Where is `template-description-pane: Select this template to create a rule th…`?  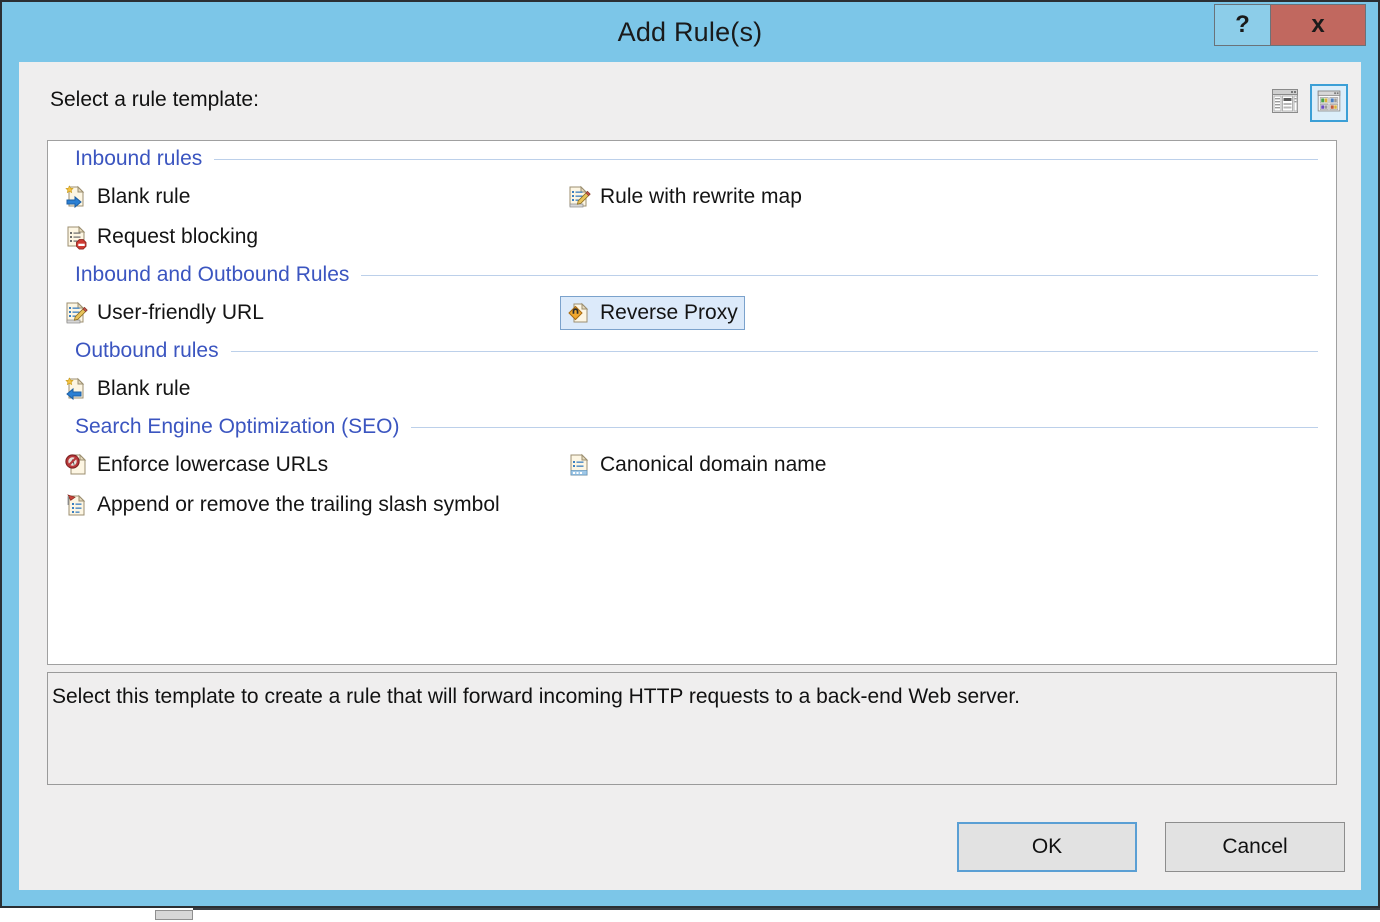
template-description-pane: Select this template to create a rule th… is located at coordinates (692, 728).